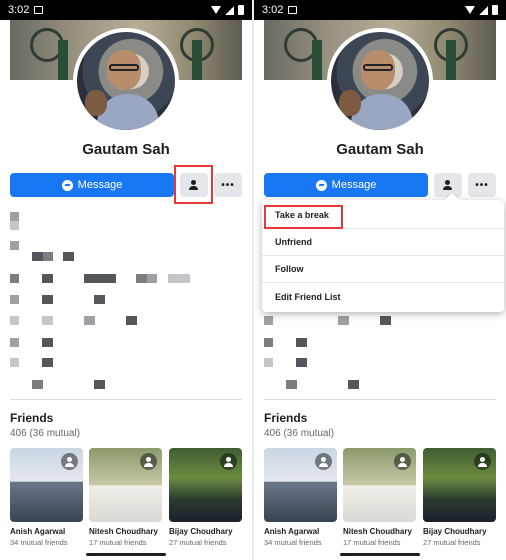 Image resolution: width=506 pixels, height=560 pixels. I want to click on person-icon, so click(448, 185).